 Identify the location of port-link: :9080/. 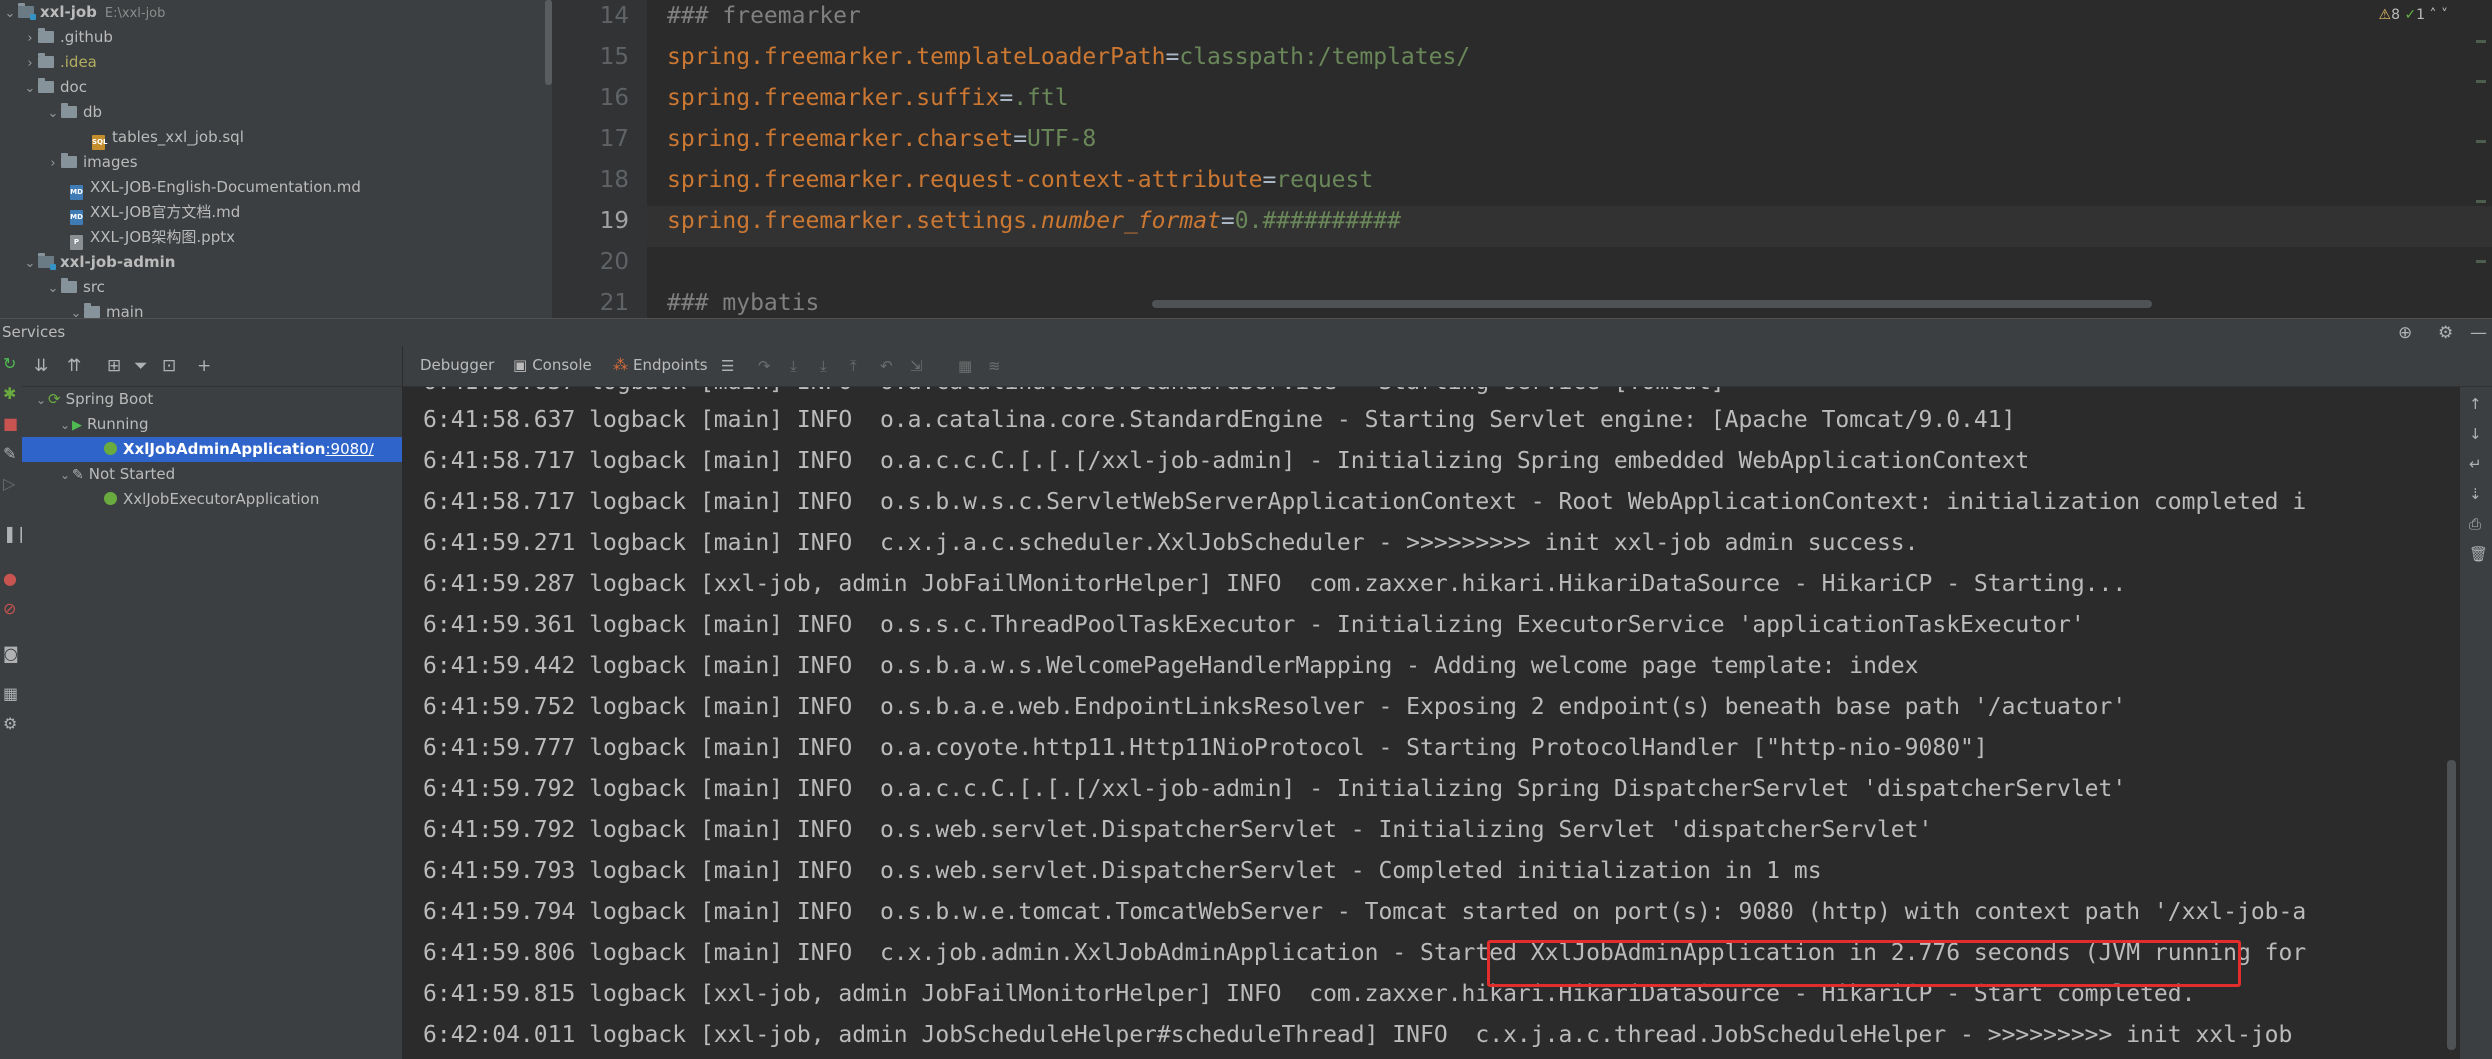
(349, 449).